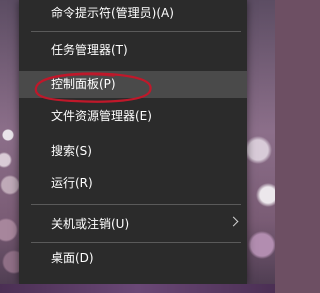 The height and width of the screenshot is (293, 320). What do you see at coordinates (72, 183) in the screenshot?
I see `menu-item-label: 运行(R)` at bounding box center [72, 183].